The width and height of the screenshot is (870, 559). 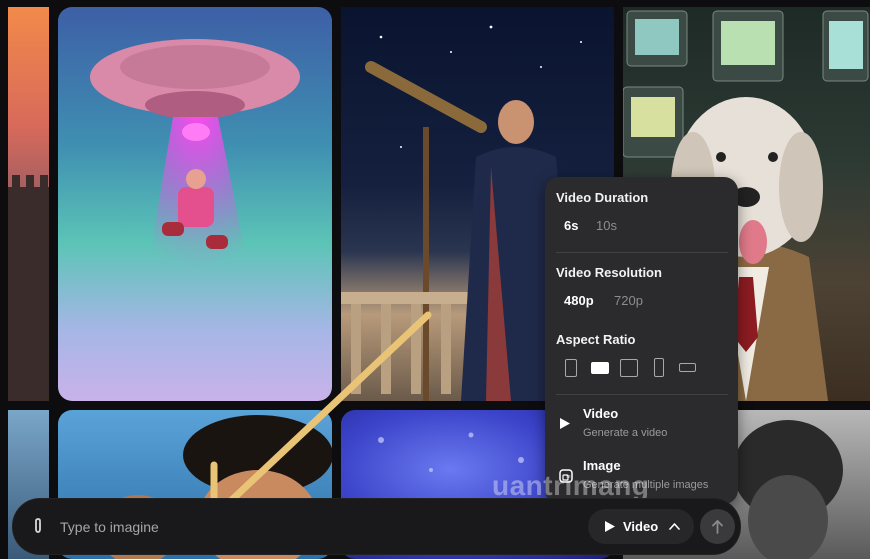 What do you see at coordinates (628, 300) in the screenshot?
I see `resolution-option-720p: 720p` at bounding box center [628, 300].